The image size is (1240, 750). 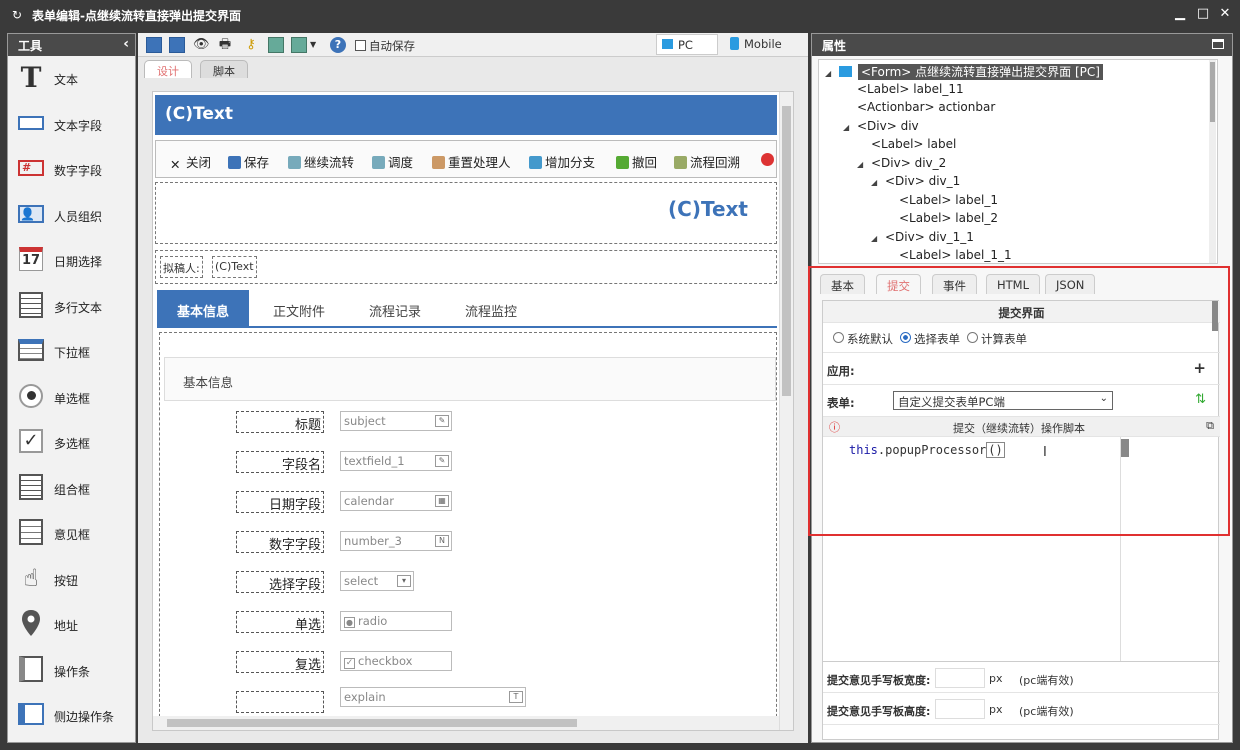 I want to click on pc-mode-button: PC, so click(x=687, y=44).